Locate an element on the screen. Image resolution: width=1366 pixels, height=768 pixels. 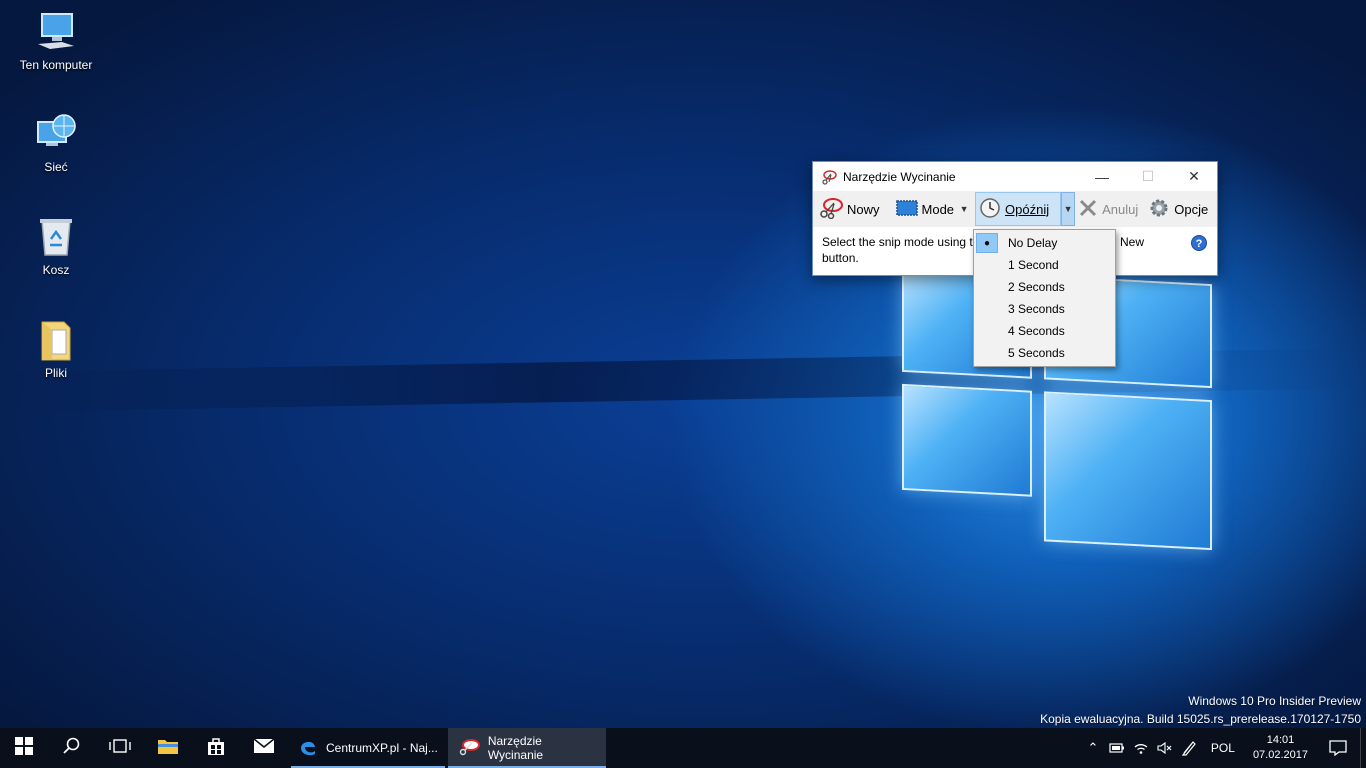
desktop-icon-label: Kosz is located at coordinates (56, 270).